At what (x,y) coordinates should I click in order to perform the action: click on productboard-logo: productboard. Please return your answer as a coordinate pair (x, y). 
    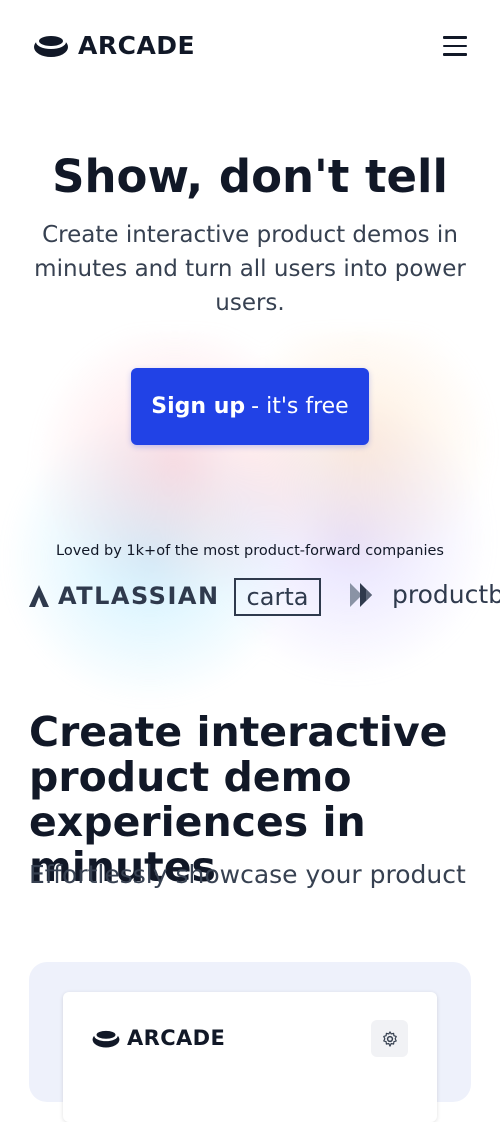
    Looking at the image, I should click on (425, 594).